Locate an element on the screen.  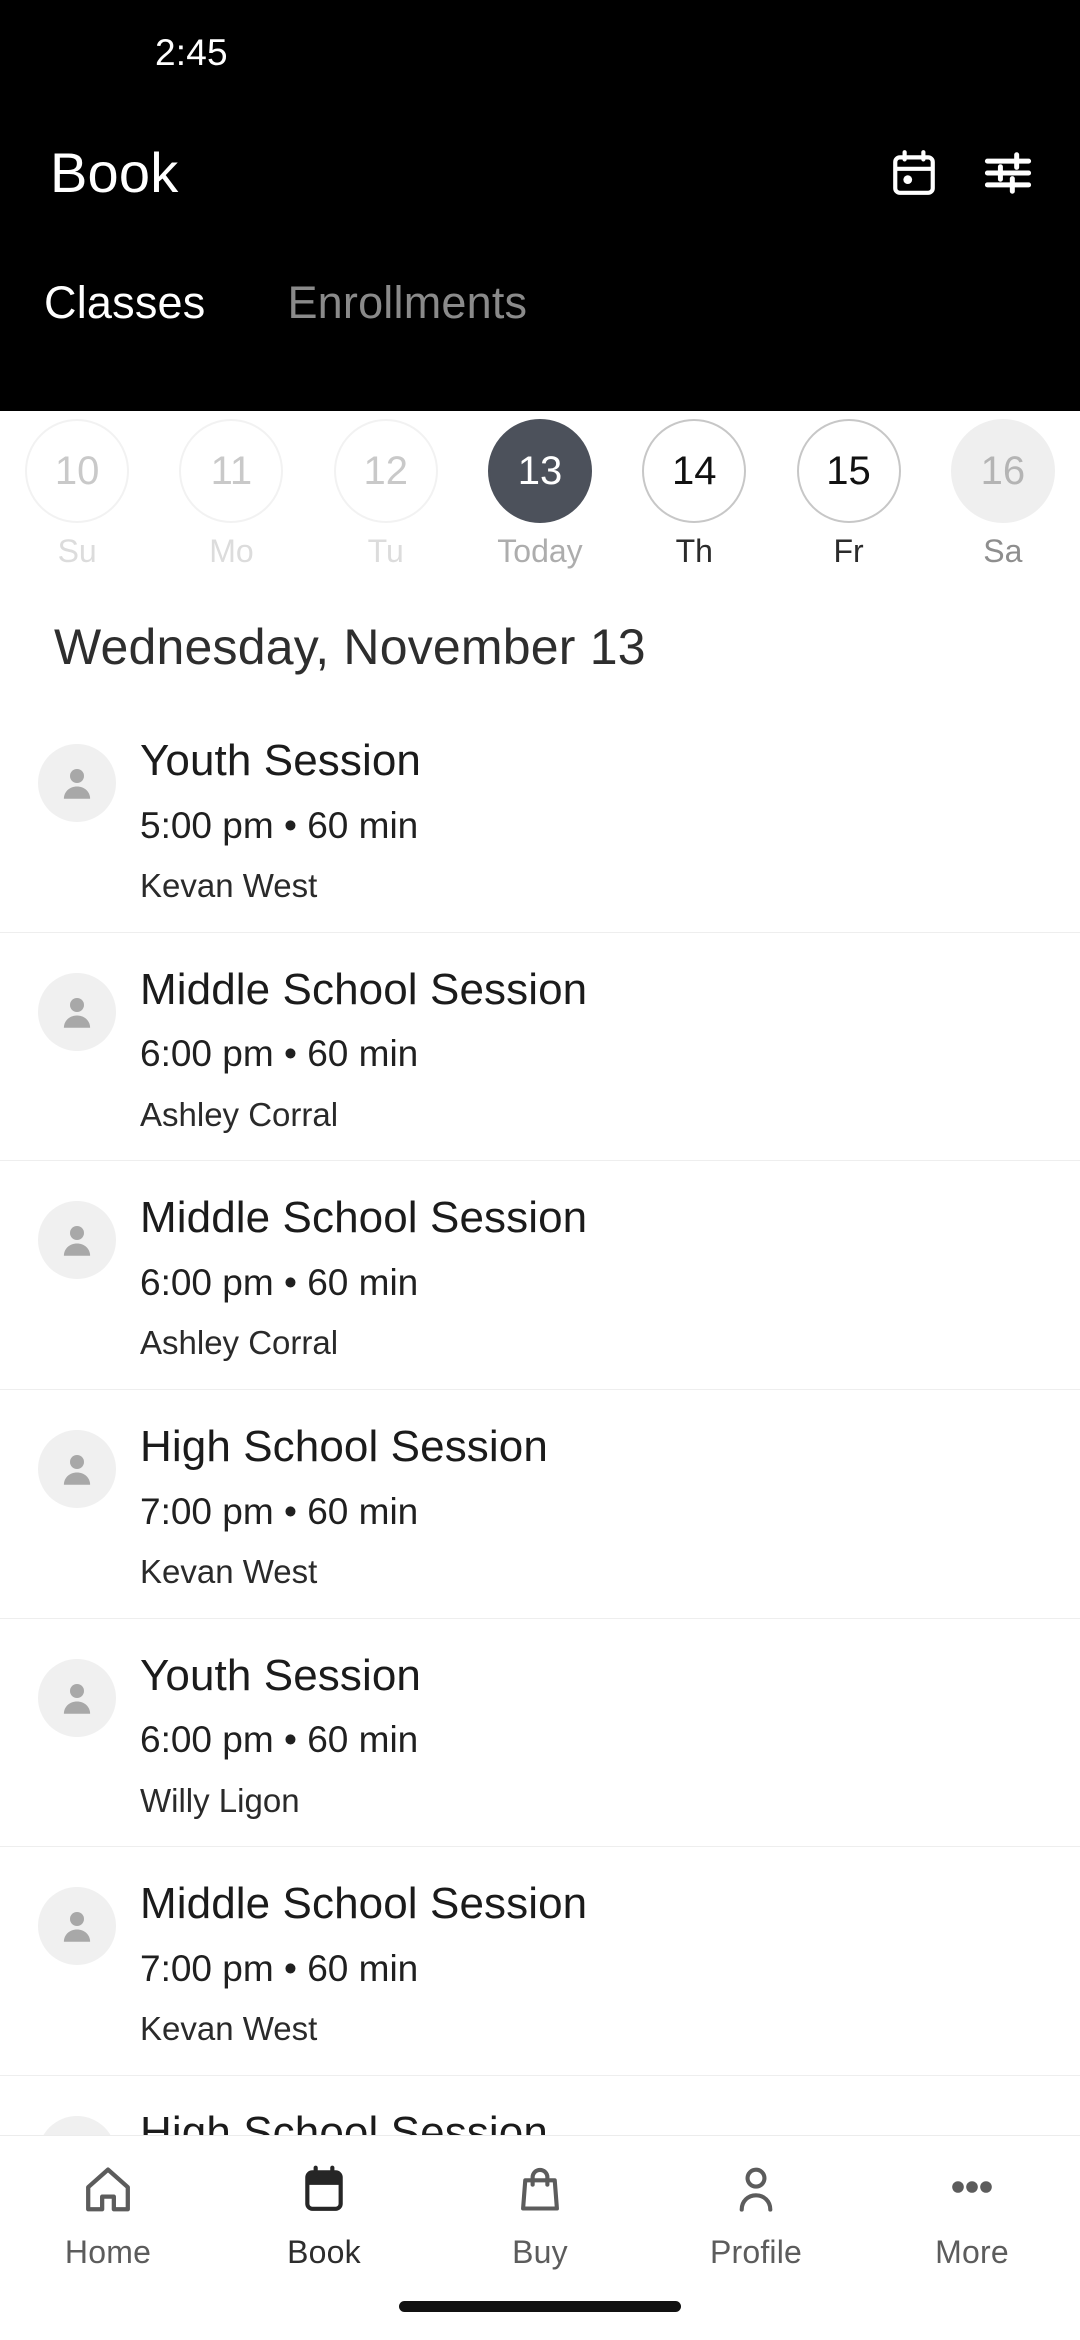
date-chip-11: 11 Mo is located at coordinates (231, 493).